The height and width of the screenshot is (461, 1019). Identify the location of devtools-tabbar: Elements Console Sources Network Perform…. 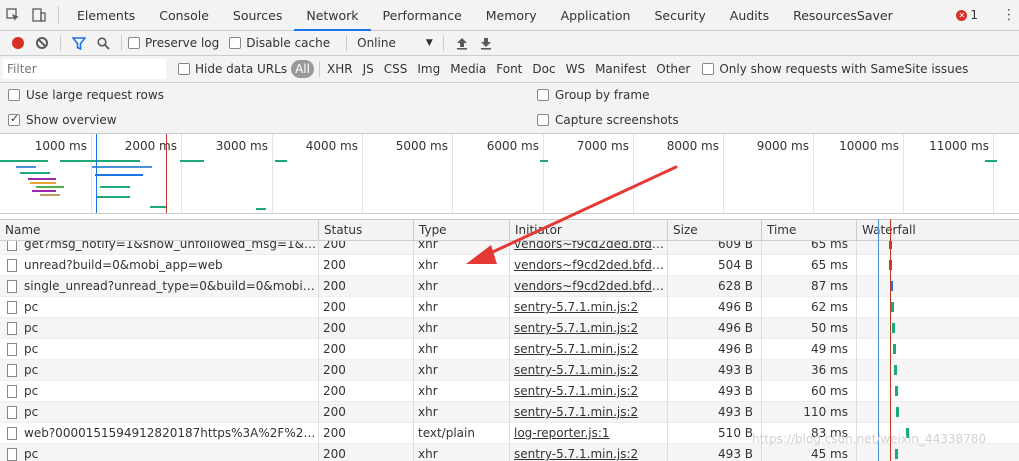
(509, 15).